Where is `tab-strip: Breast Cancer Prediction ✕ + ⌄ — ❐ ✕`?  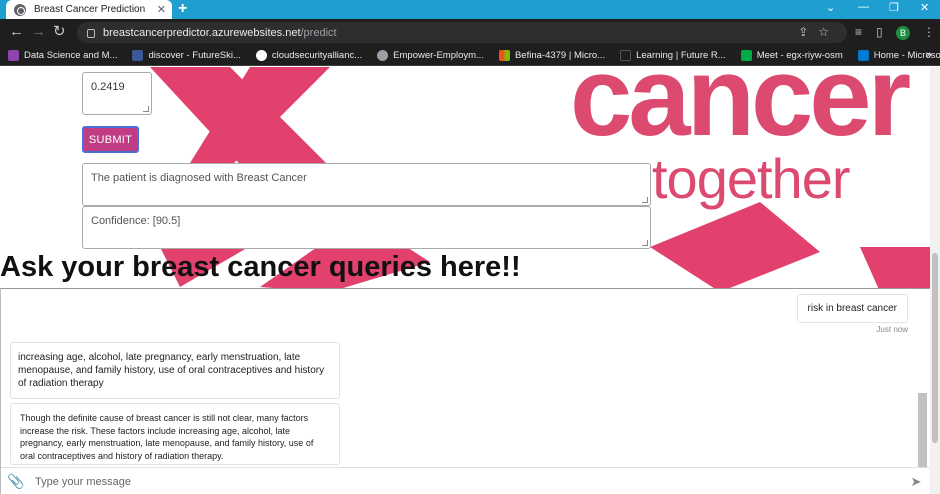
tab-strip: Breast Cancer Prediction ✕ + ⌄ — ❐ ✕ is located at coordinates (470, 9).